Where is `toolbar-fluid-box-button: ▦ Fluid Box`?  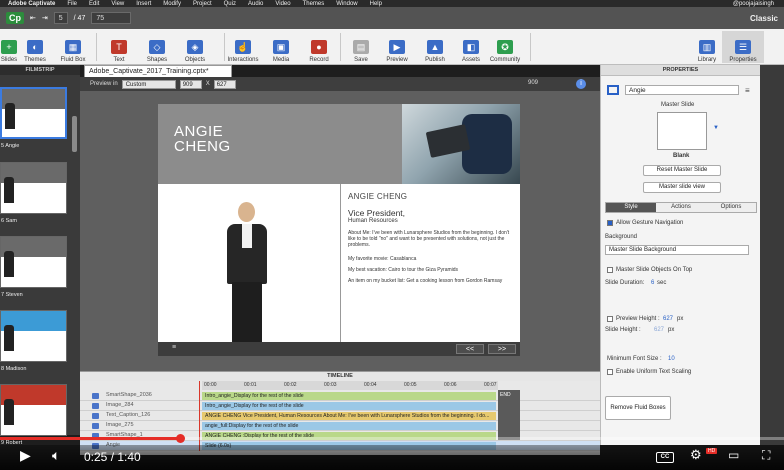
toolbar-fluid-box-button: ▦ Fluid Box is located at coordinates (73, 47).